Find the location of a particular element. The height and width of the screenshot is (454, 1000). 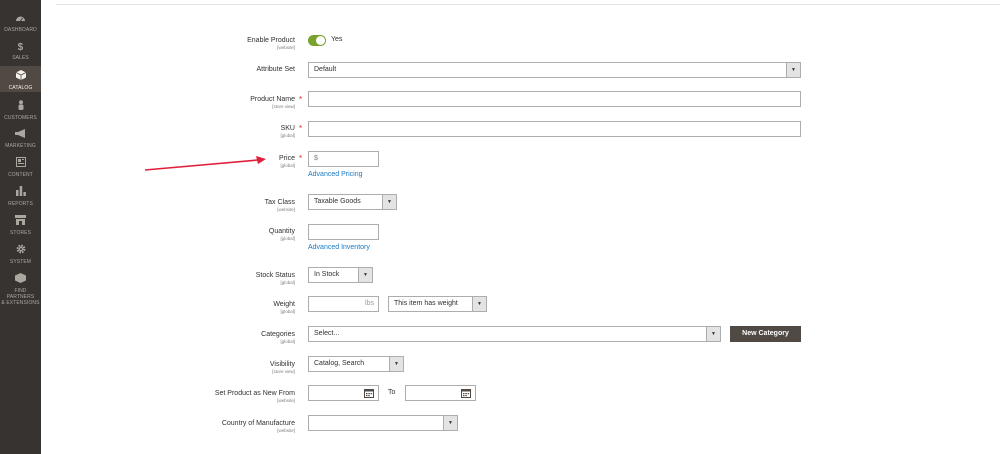

tax-class-label: Tax Class [website] is located at coordinates (279, 205).